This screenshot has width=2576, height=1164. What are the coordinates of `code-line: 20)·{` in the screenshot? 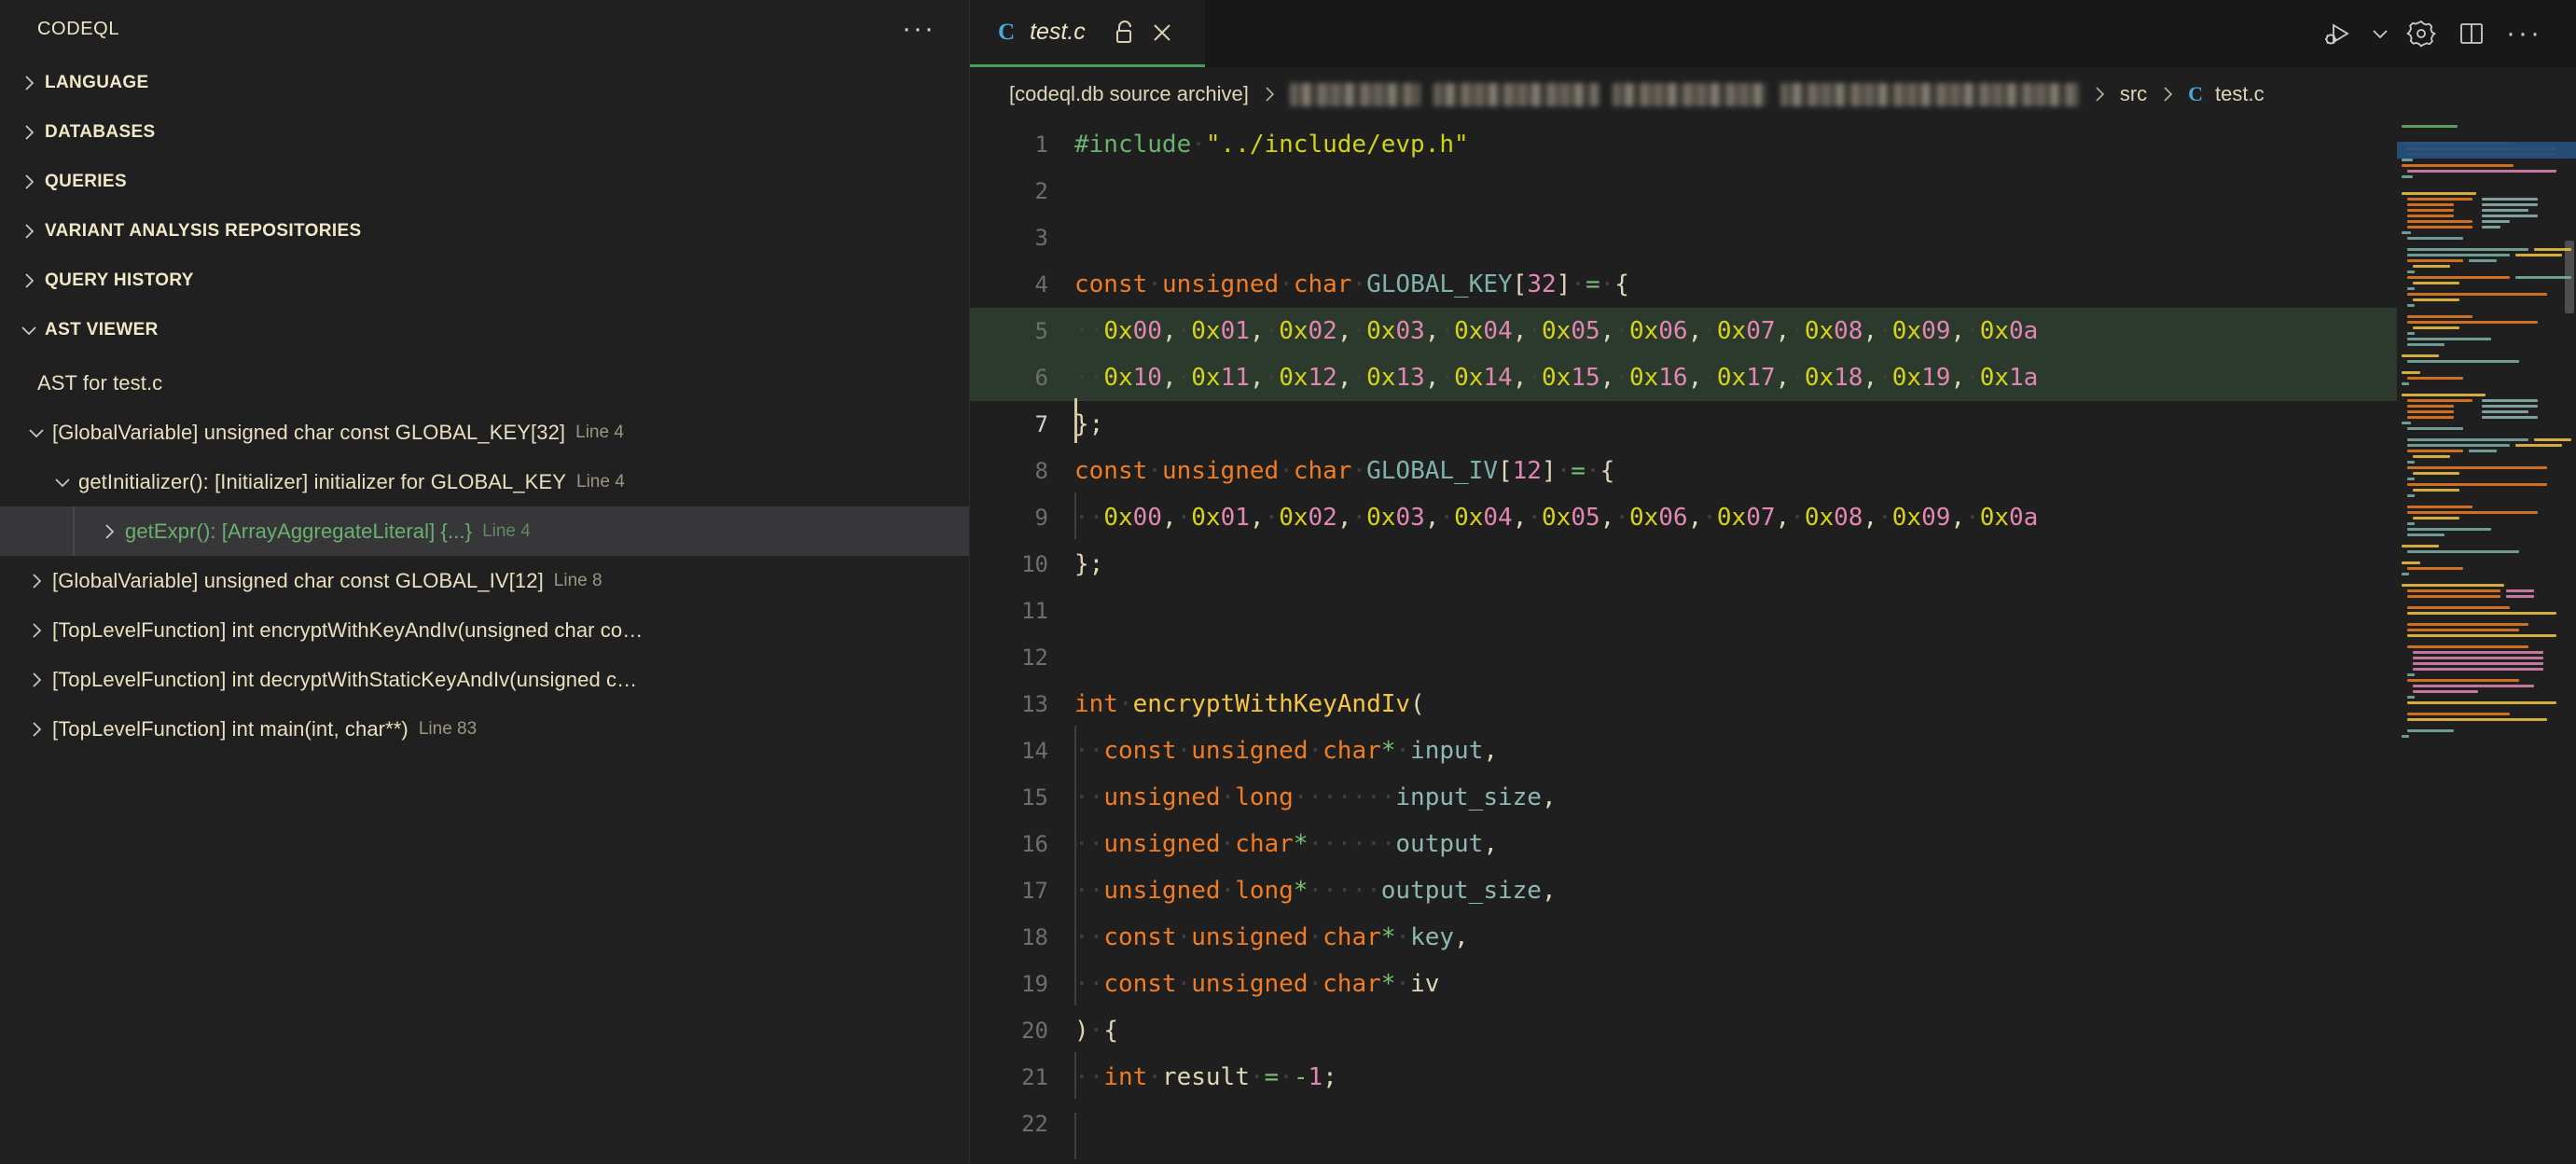 It's located at (1683, 1030).